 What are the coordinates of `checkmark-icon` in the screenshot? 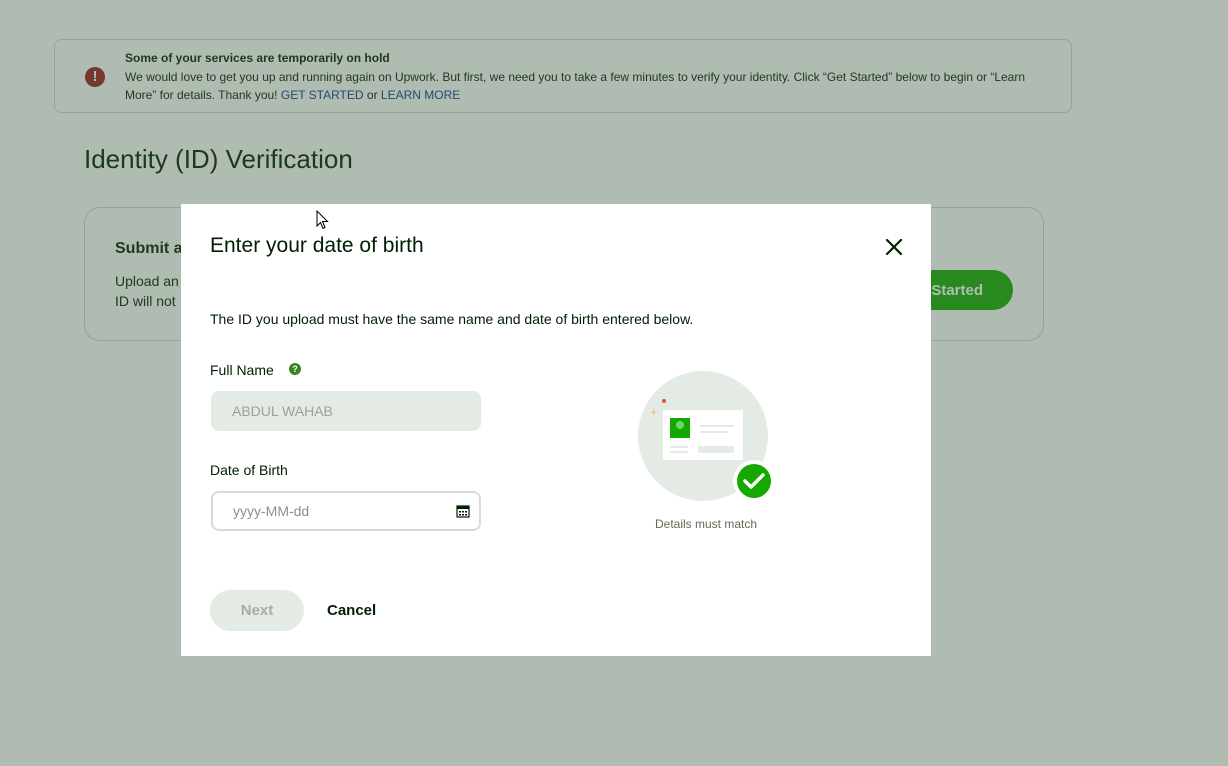 It's located at (754, 481).